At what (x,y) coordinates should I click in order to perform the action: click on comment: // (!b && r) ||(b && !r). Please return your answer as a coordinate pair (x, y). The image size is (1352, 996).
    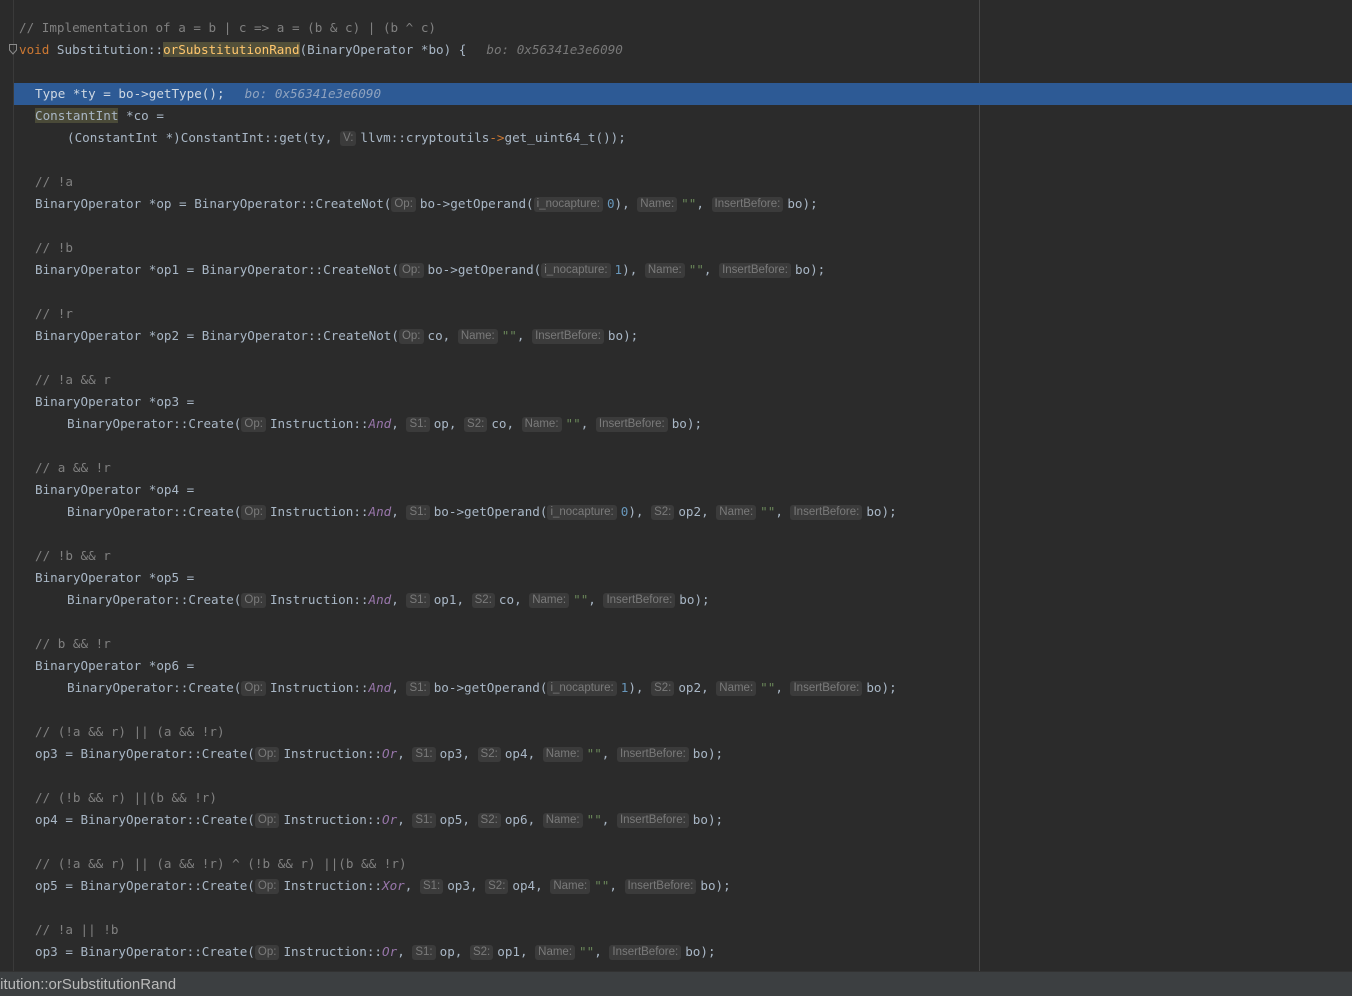
    Looking at the image, I should click on (126, 797).